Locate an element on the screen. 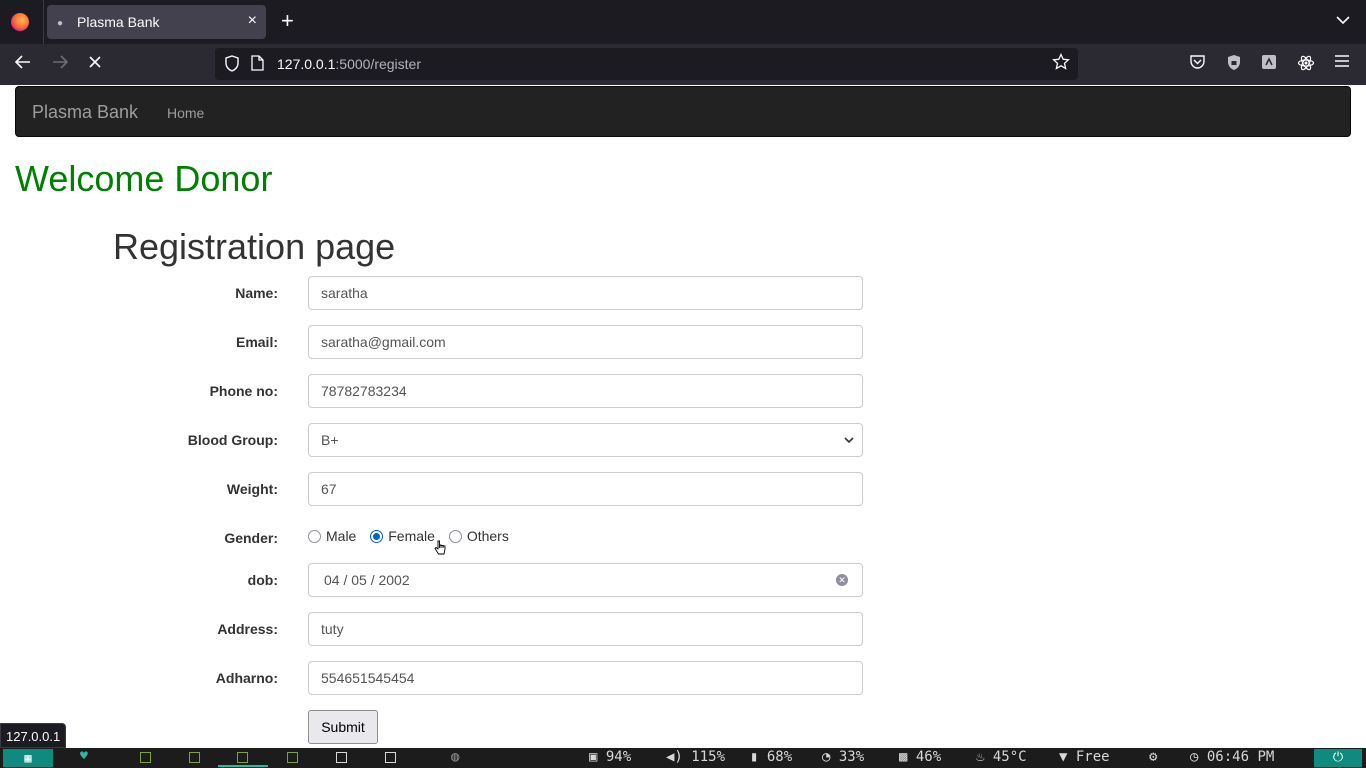 The height and width of the screenshot is (768, 1366). hand-cursor-icon is located at coordinates (440, 549).